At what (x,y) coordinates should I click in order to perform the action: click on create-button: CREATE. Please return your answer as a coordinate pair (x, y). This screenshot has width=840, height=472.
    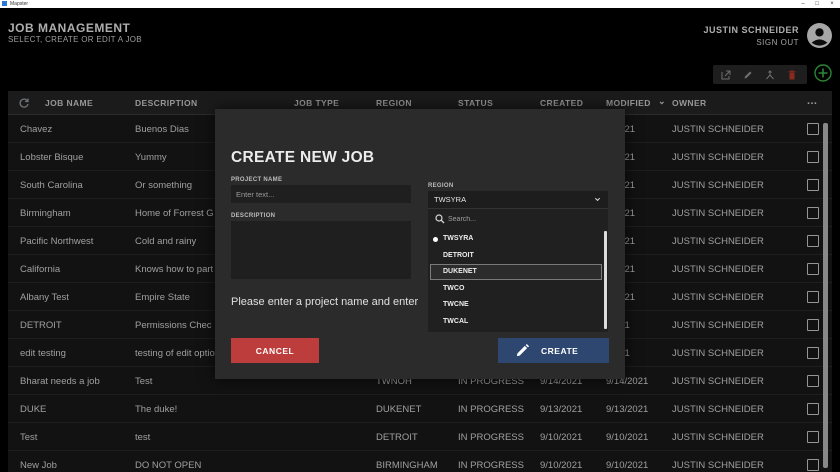
    Looking at the image, I should click on (553, 350).